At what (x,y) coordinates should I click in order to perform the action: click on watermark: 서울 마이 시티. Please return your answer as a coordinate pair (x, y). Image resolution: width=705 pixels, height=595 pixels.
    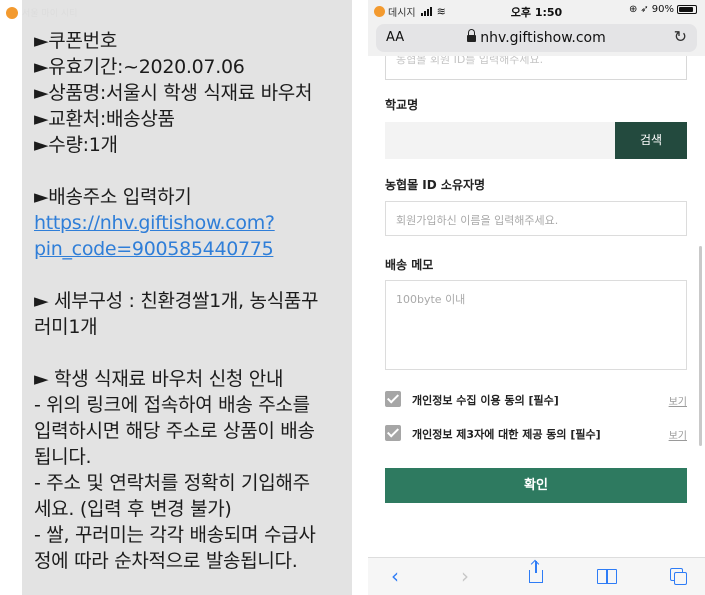
    Looking at the image, I should click on (41, 12).